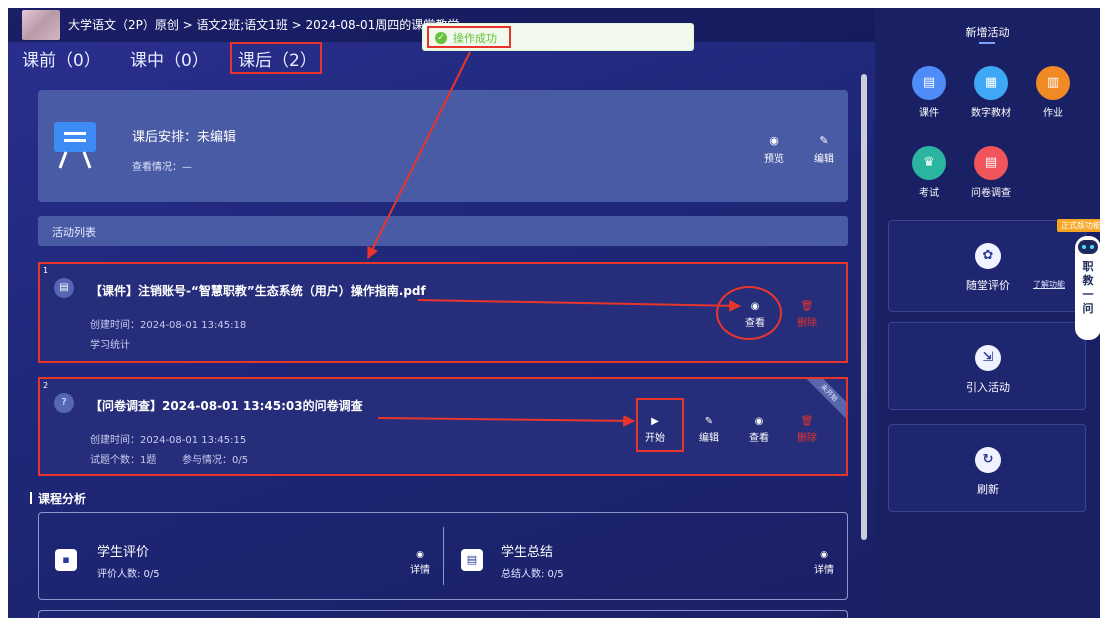 The image size is (1108, 626). I want to click on divider, so click(443, 556).